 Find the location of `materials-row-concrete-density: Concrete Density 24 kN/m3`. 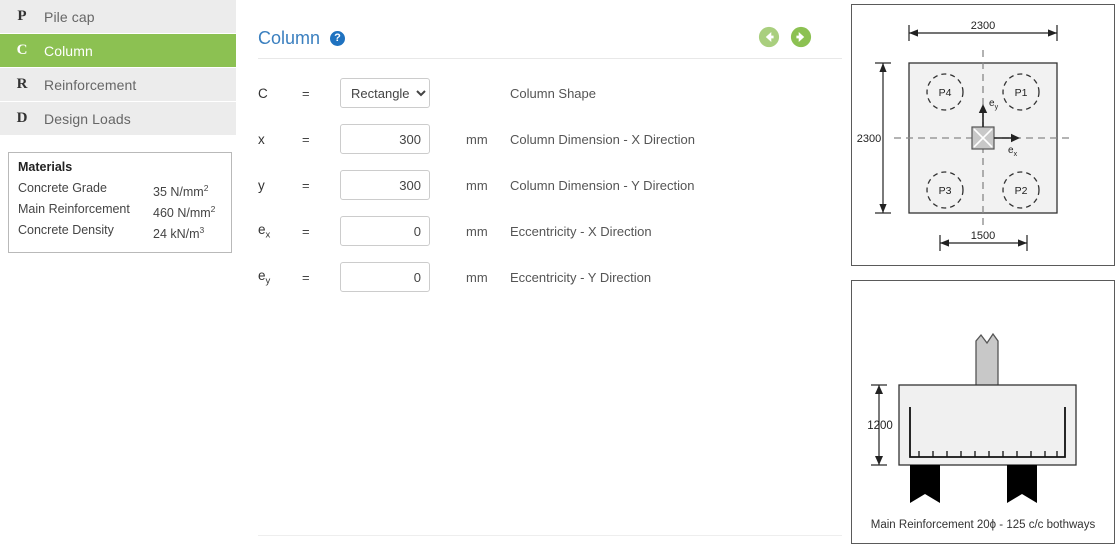

materials-row-concrete-density: Concrete Density 24 kN/m3 is located at coordinates (120, 232).